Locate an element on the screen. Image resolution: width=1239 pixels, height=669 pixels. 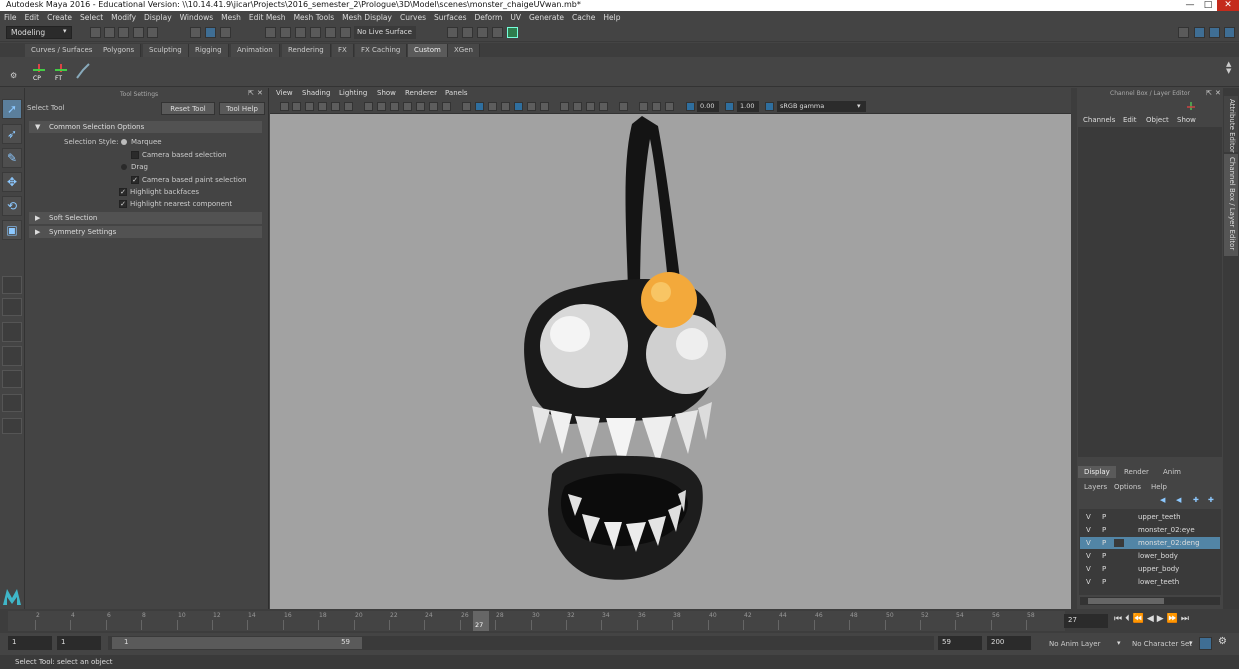
menu-uv: UV is located at coordinates (515, 17).